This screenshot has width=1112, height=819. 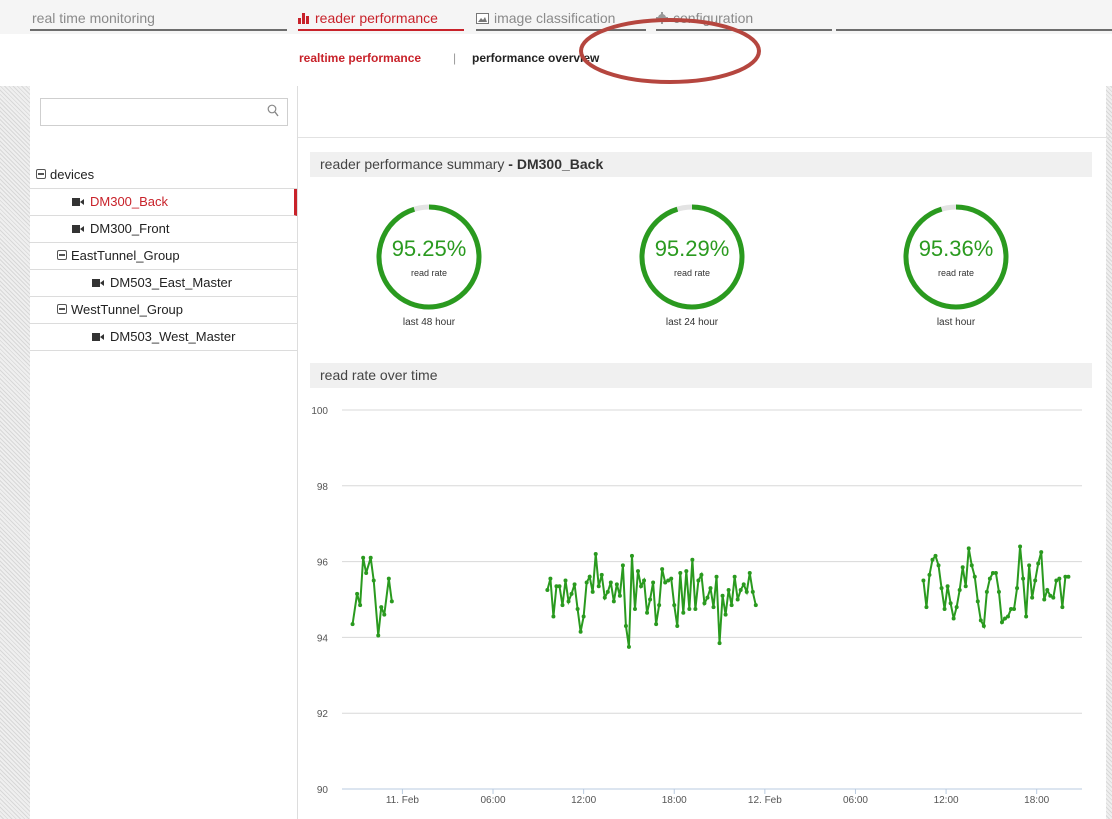 What do you see at coordinates (163, 337) in the screenshot?
I see `tree-item-dm503-west-master: DM503_West_Master` at bounding box center [163, 337].